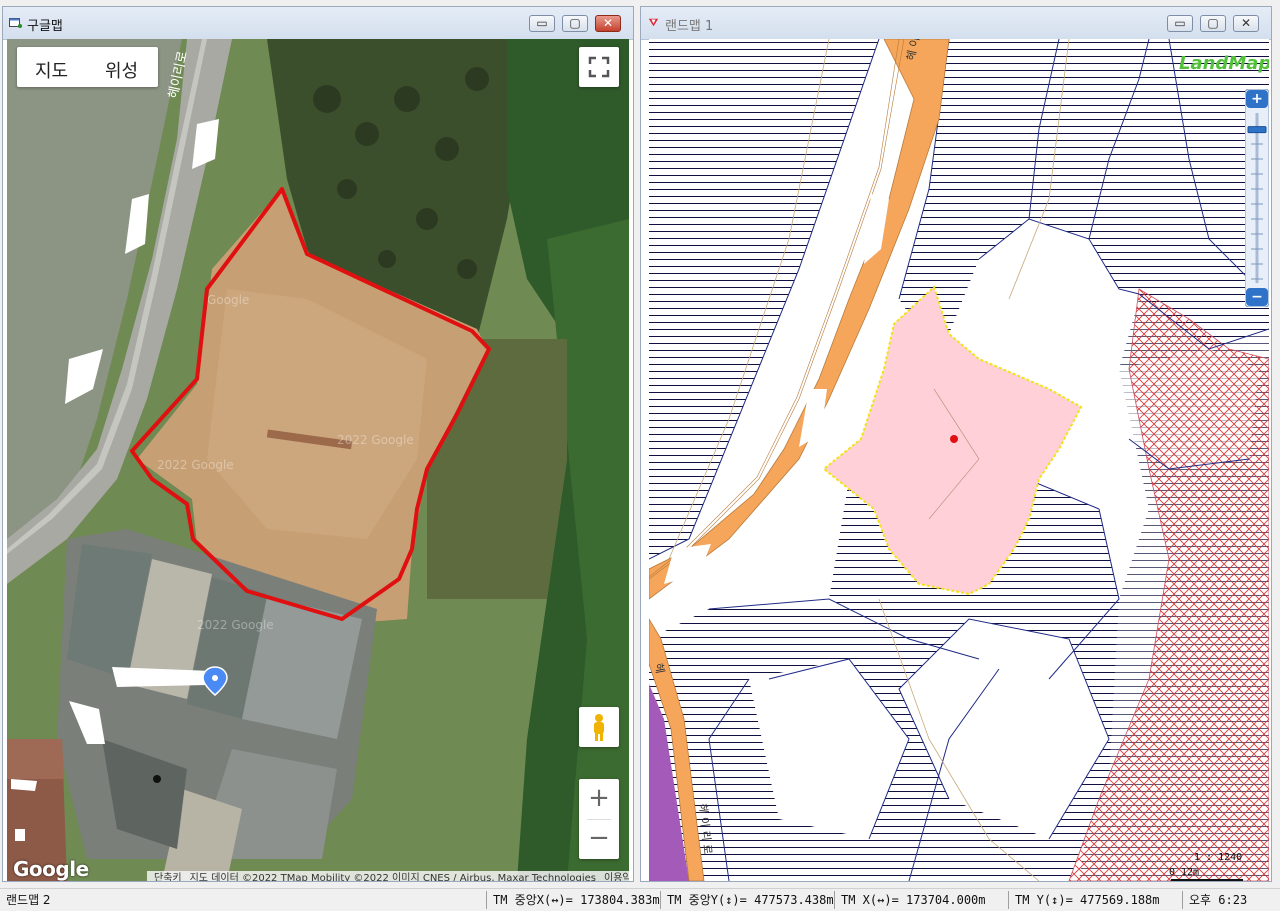 This screenshot has width=1280, height=911. What do you see at coordinates (573, 900) in the screenshot?
I see `status-tm-center-x: TM 중앙X(↔)= 173804.383m` at bounding box center [573, 900].